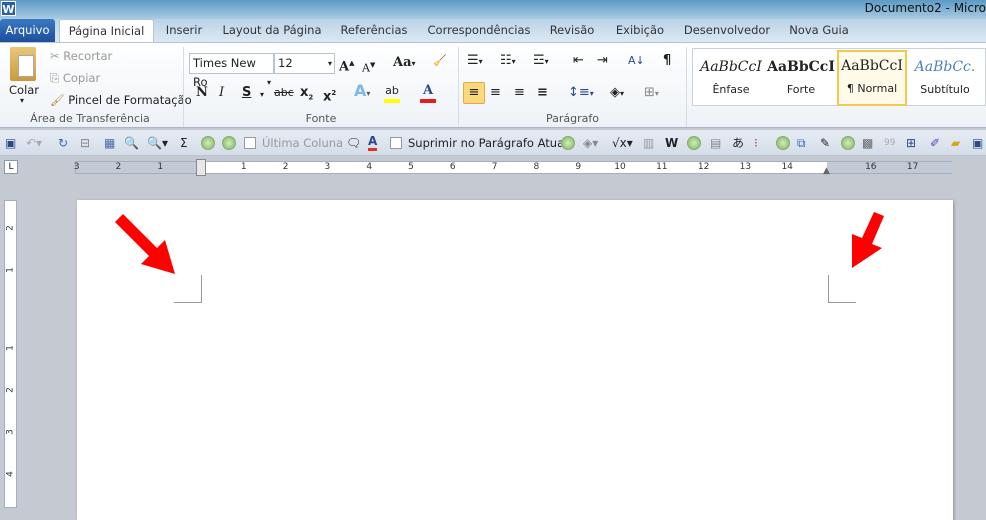 This screenshot has height=520, width=986. What do you see at coordinates (935, 143) in the screenshot?
I see `pen-icon: ✐` at bounding box center [935, 143].